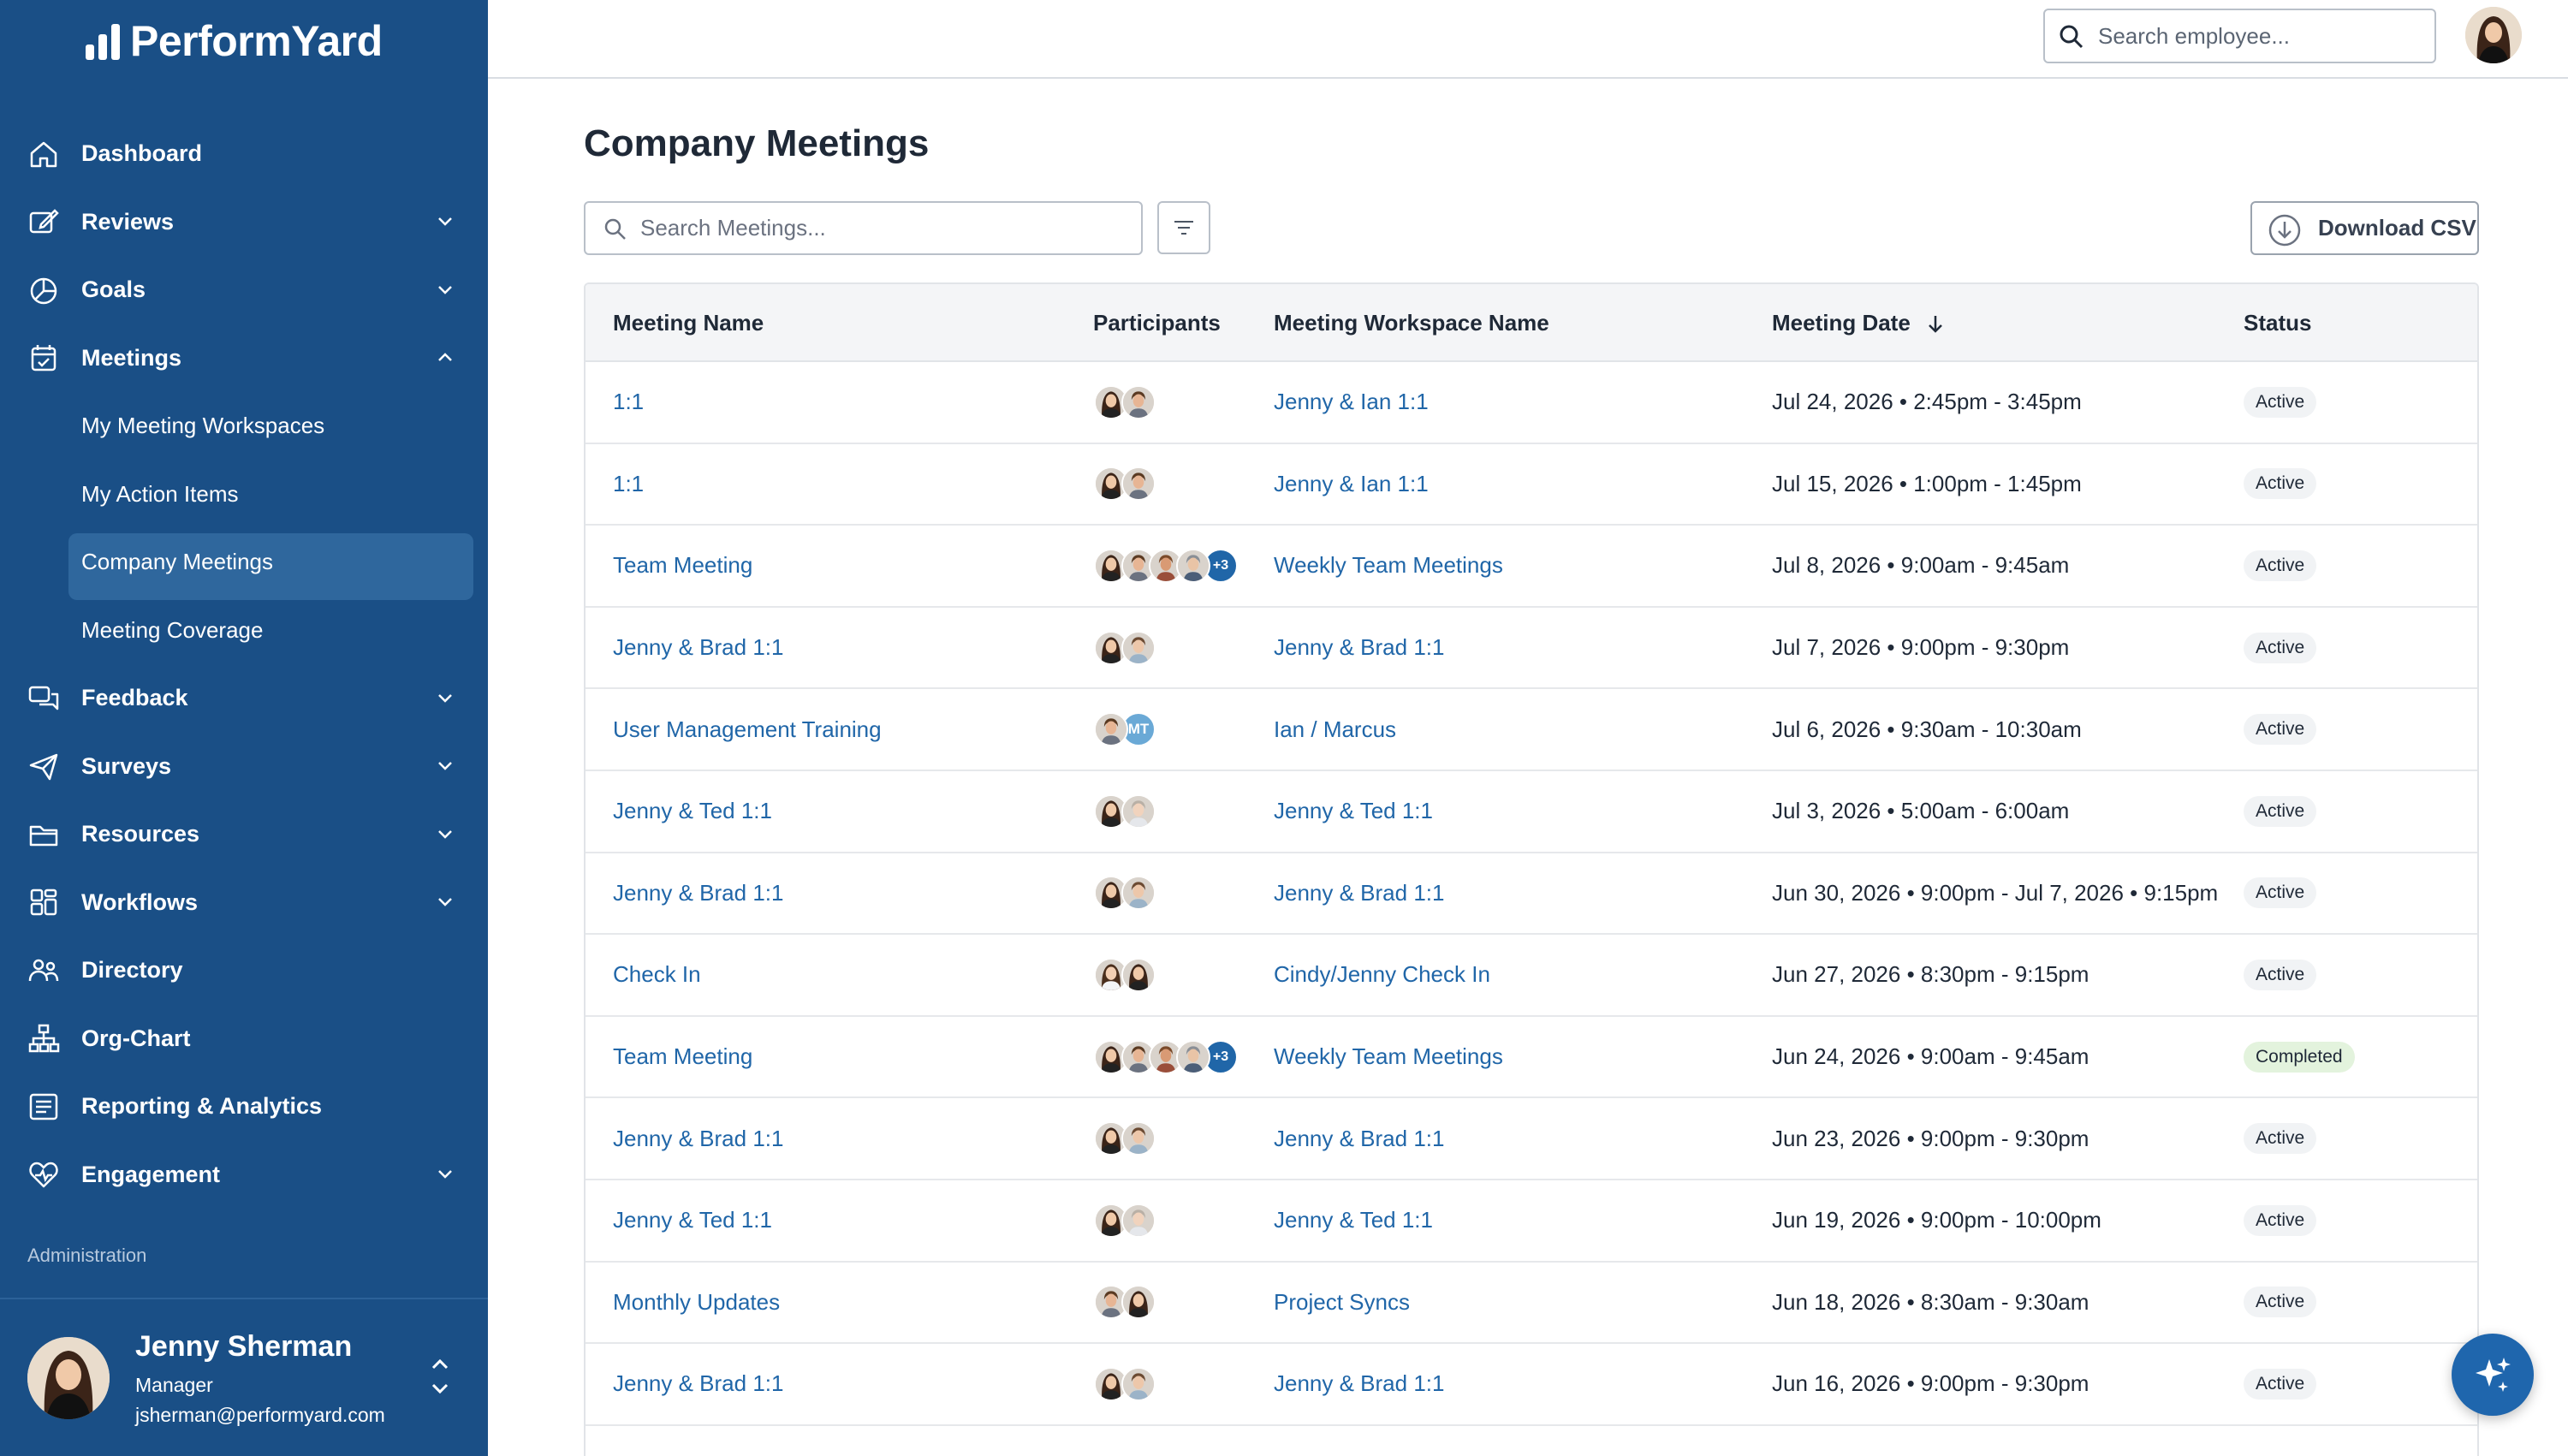  What do you see at coordinates (244, 359) in the screenshot?
I see `sidebar-item-meetings: Meetings` at bounding box center [244, 359].